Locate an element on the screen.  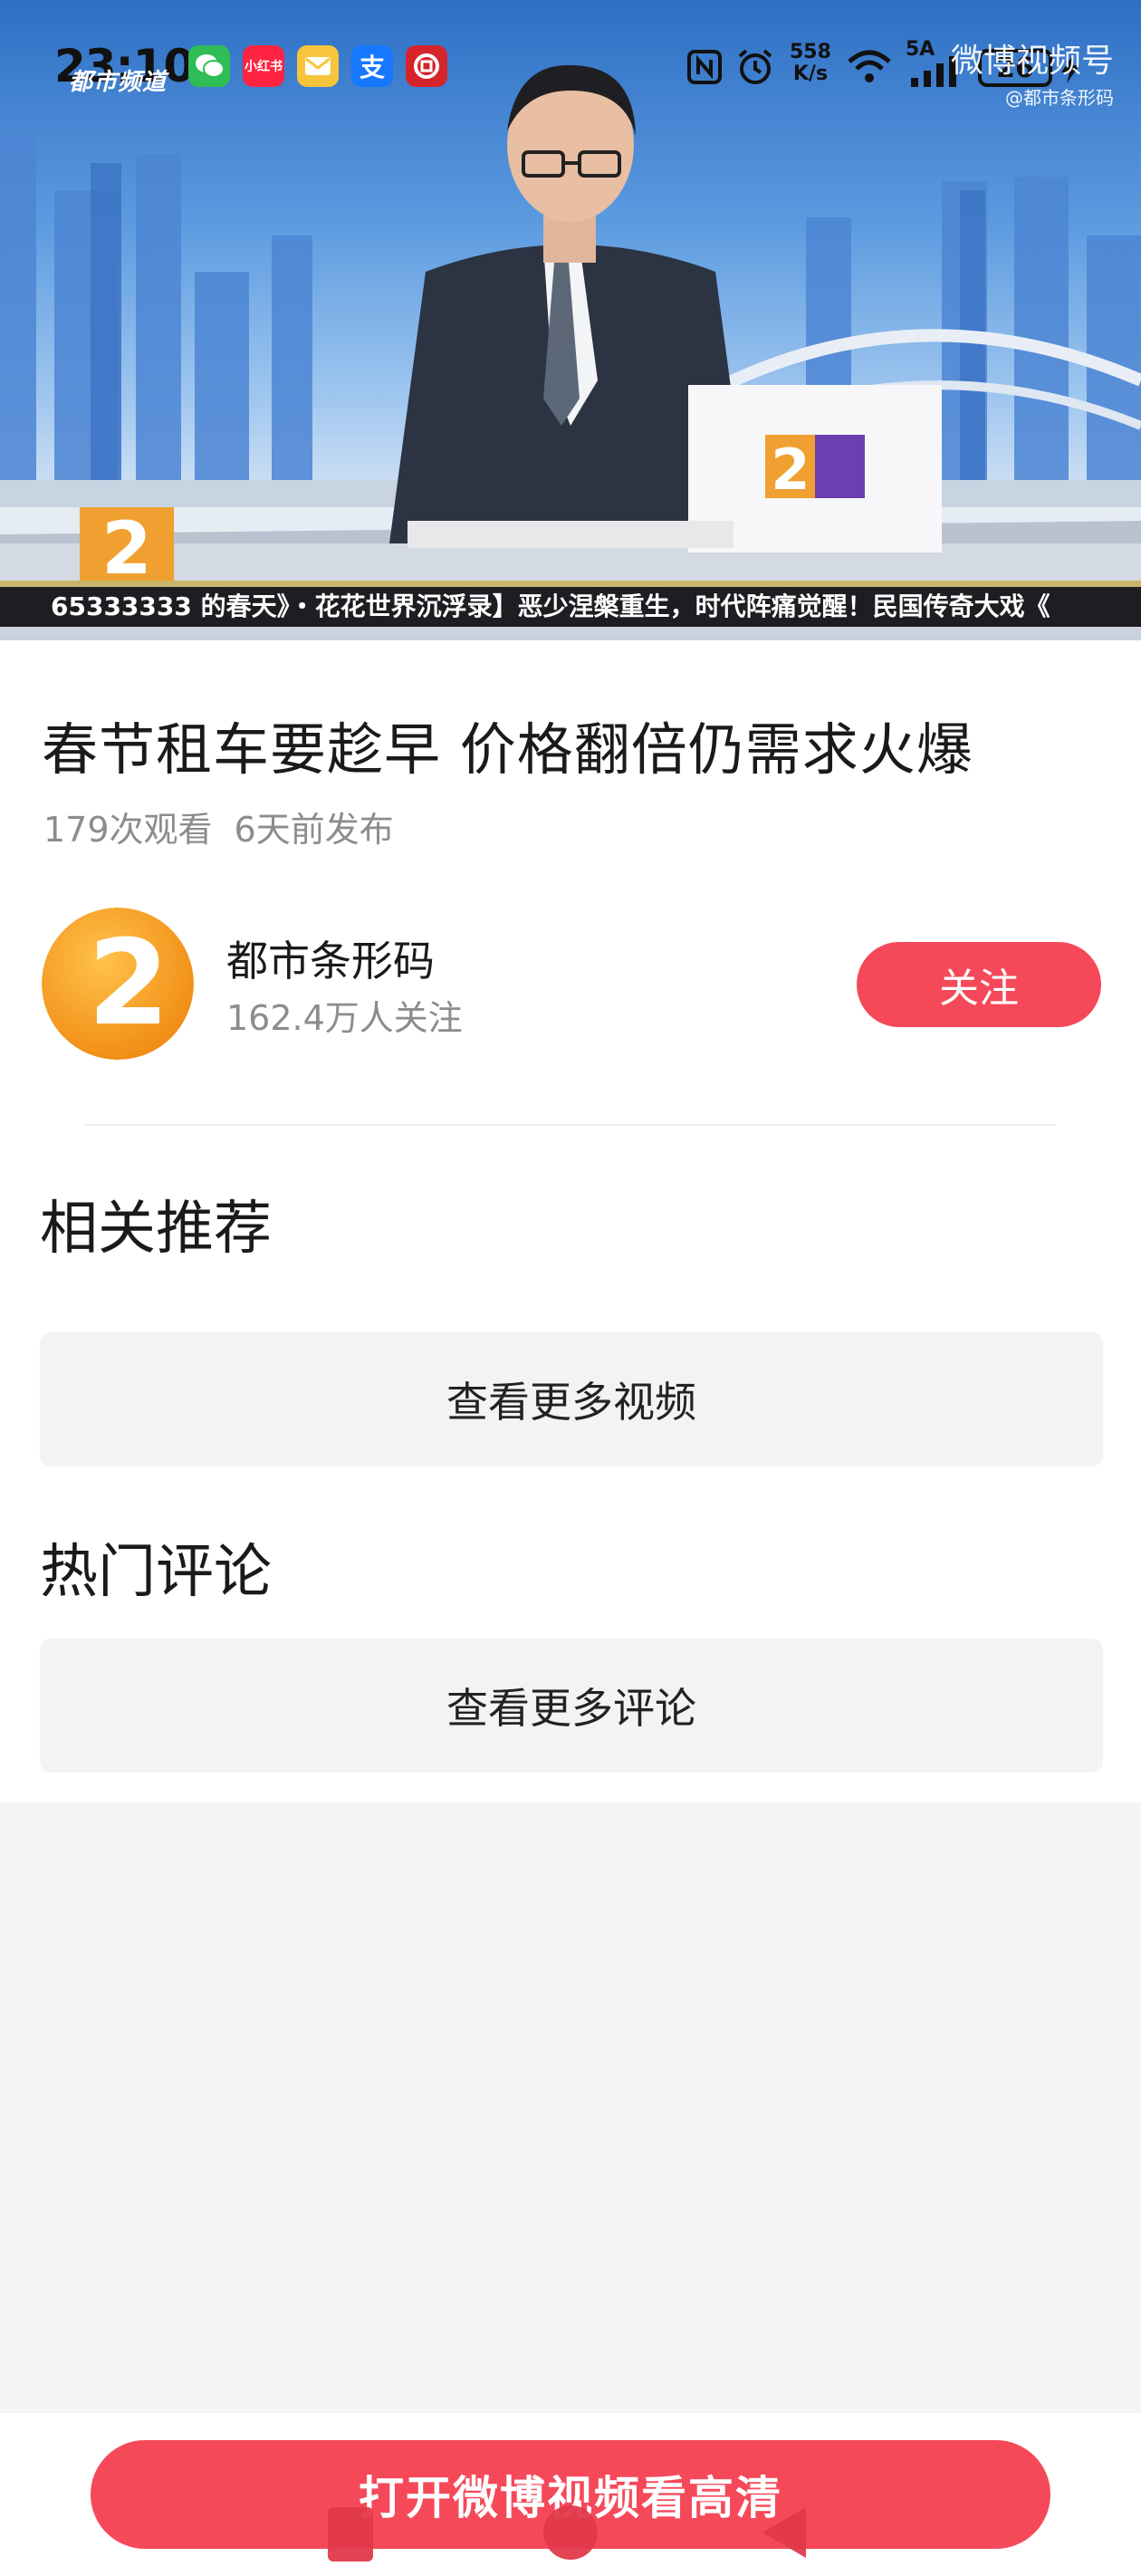
channel-logo: 都市频道 is located at coordinates (119, 82).